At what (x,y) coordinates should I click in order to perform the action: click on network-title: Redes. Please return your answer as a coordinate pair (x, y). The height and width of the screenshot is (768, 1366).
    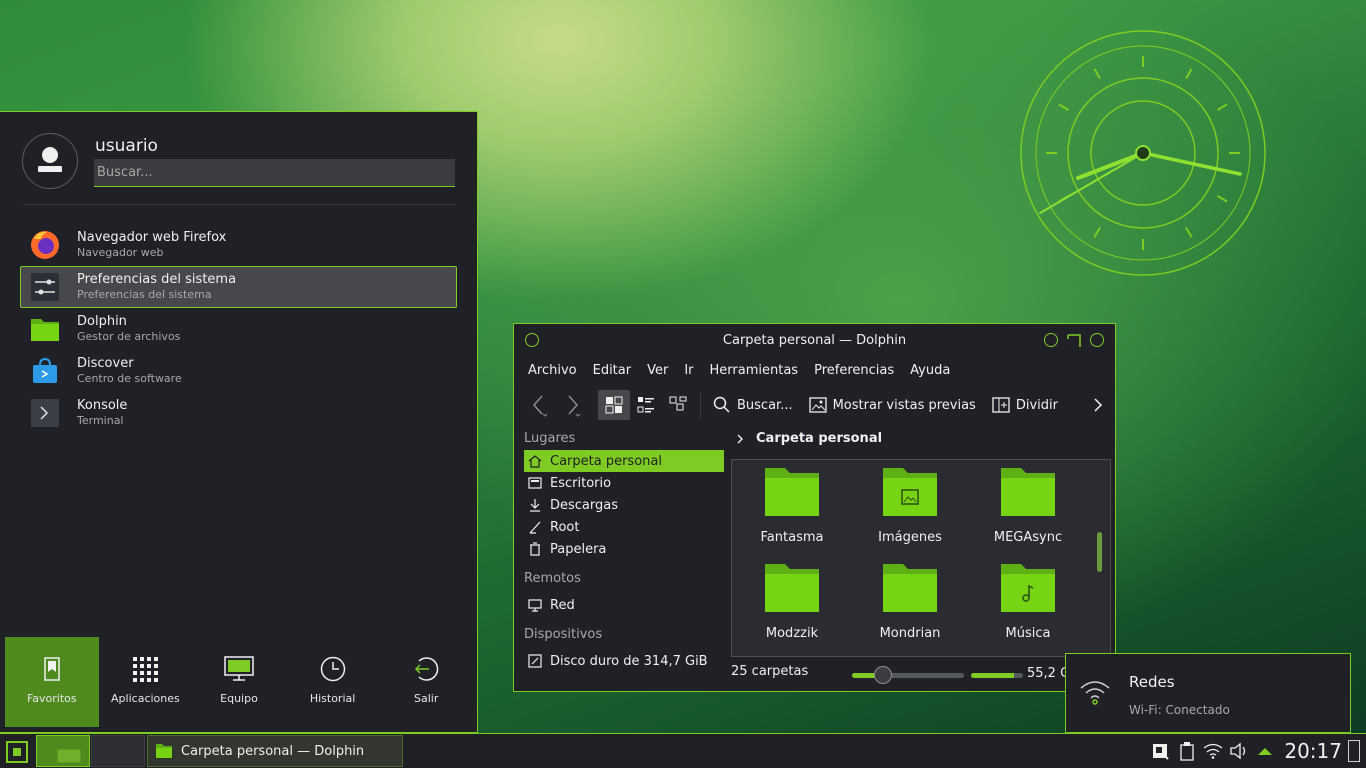
    Looking at the image, I should click on (1152, 682).